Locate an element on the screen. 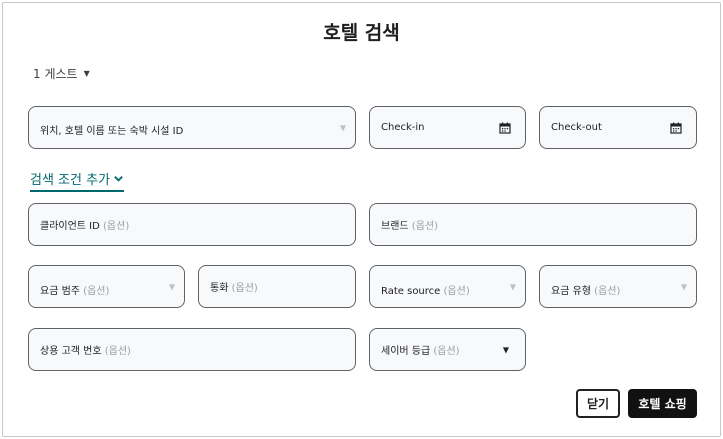  rate-source-field: Rate source (옵션) ▼ is located at coordinates (447, 286).